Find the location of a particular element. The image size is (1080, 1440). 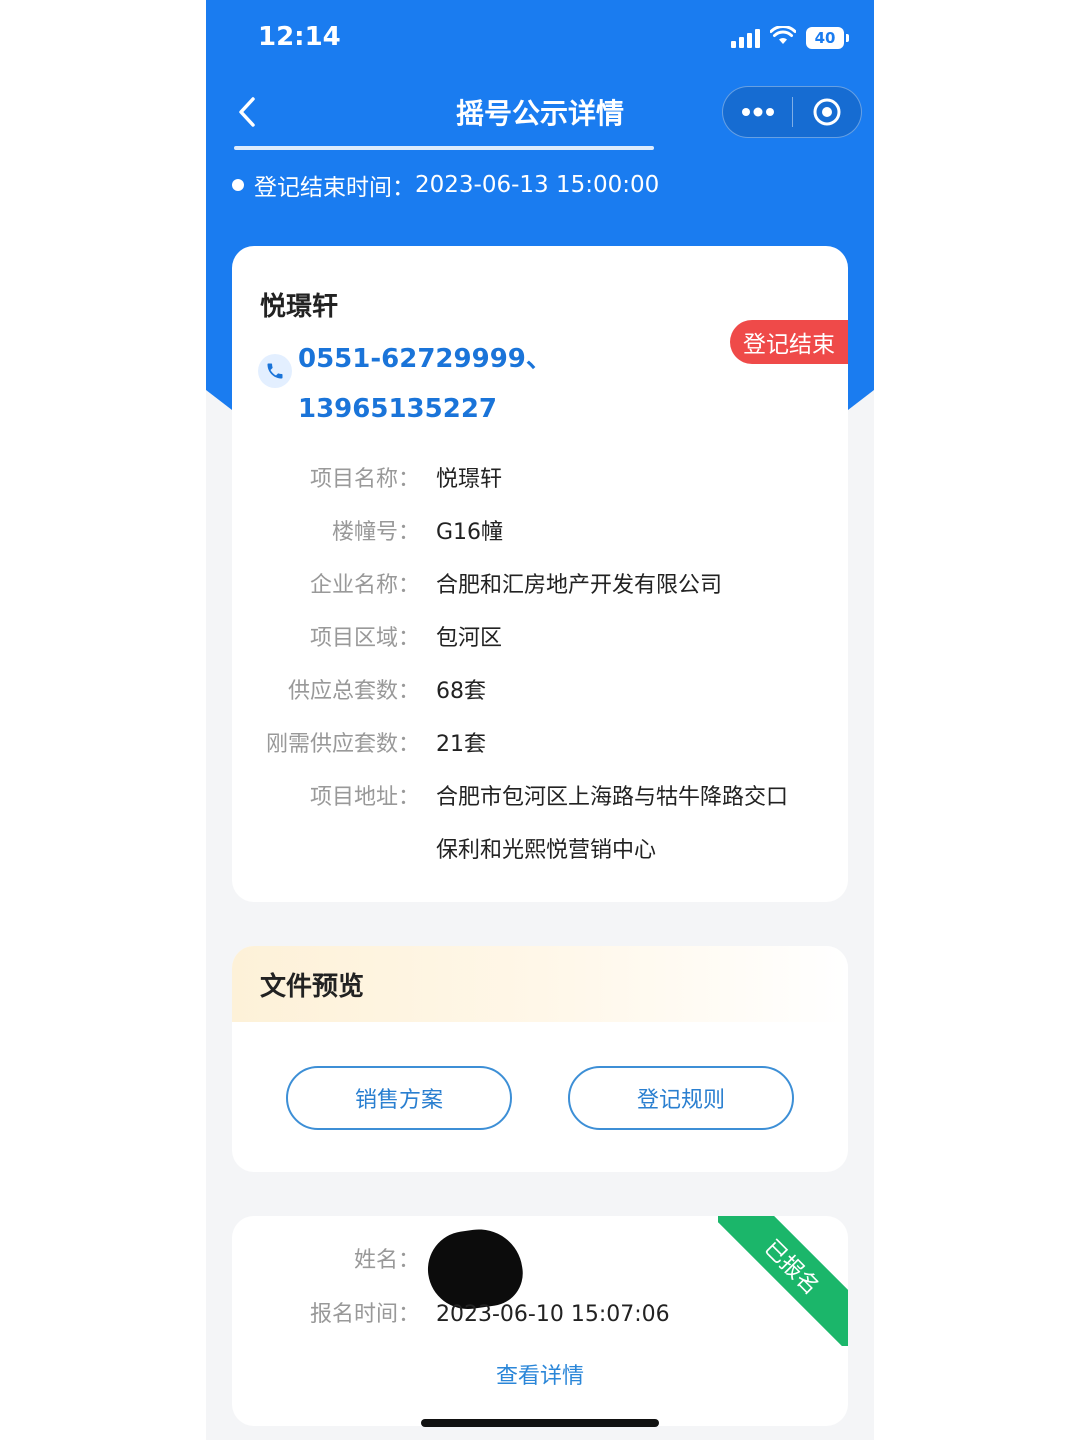

target-circle-icon is located at coordinates (827, 112).